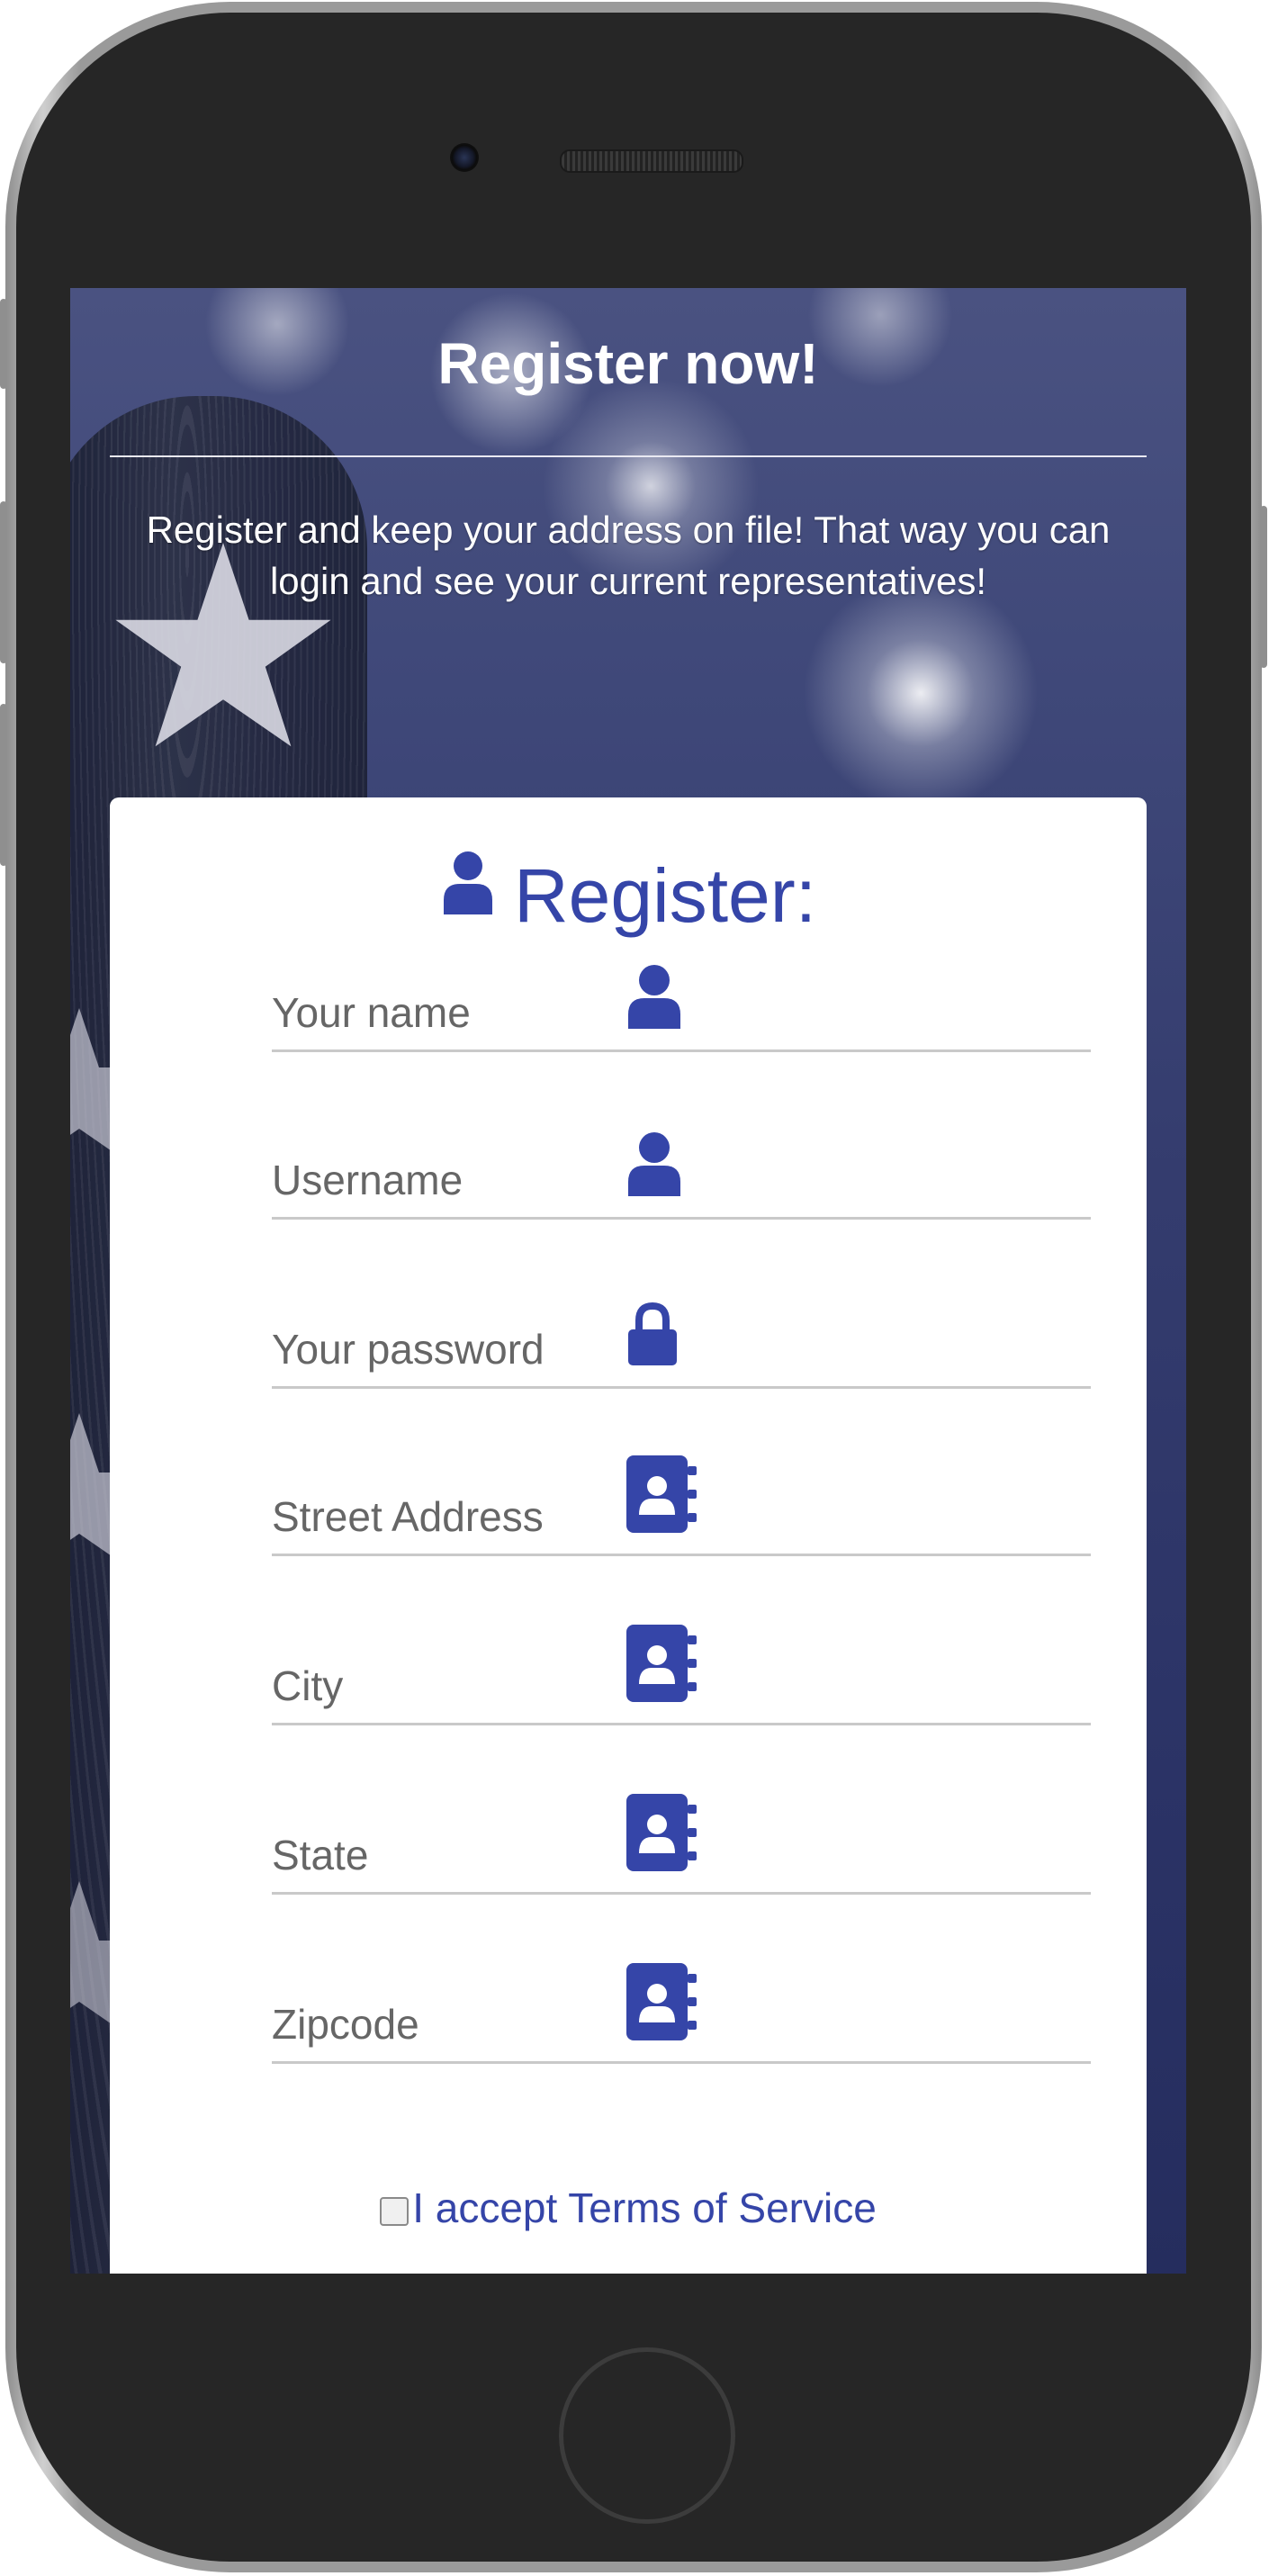  Describe the element at coordinates (647, 2435) in the screenshot. I see `home-button` at that location.